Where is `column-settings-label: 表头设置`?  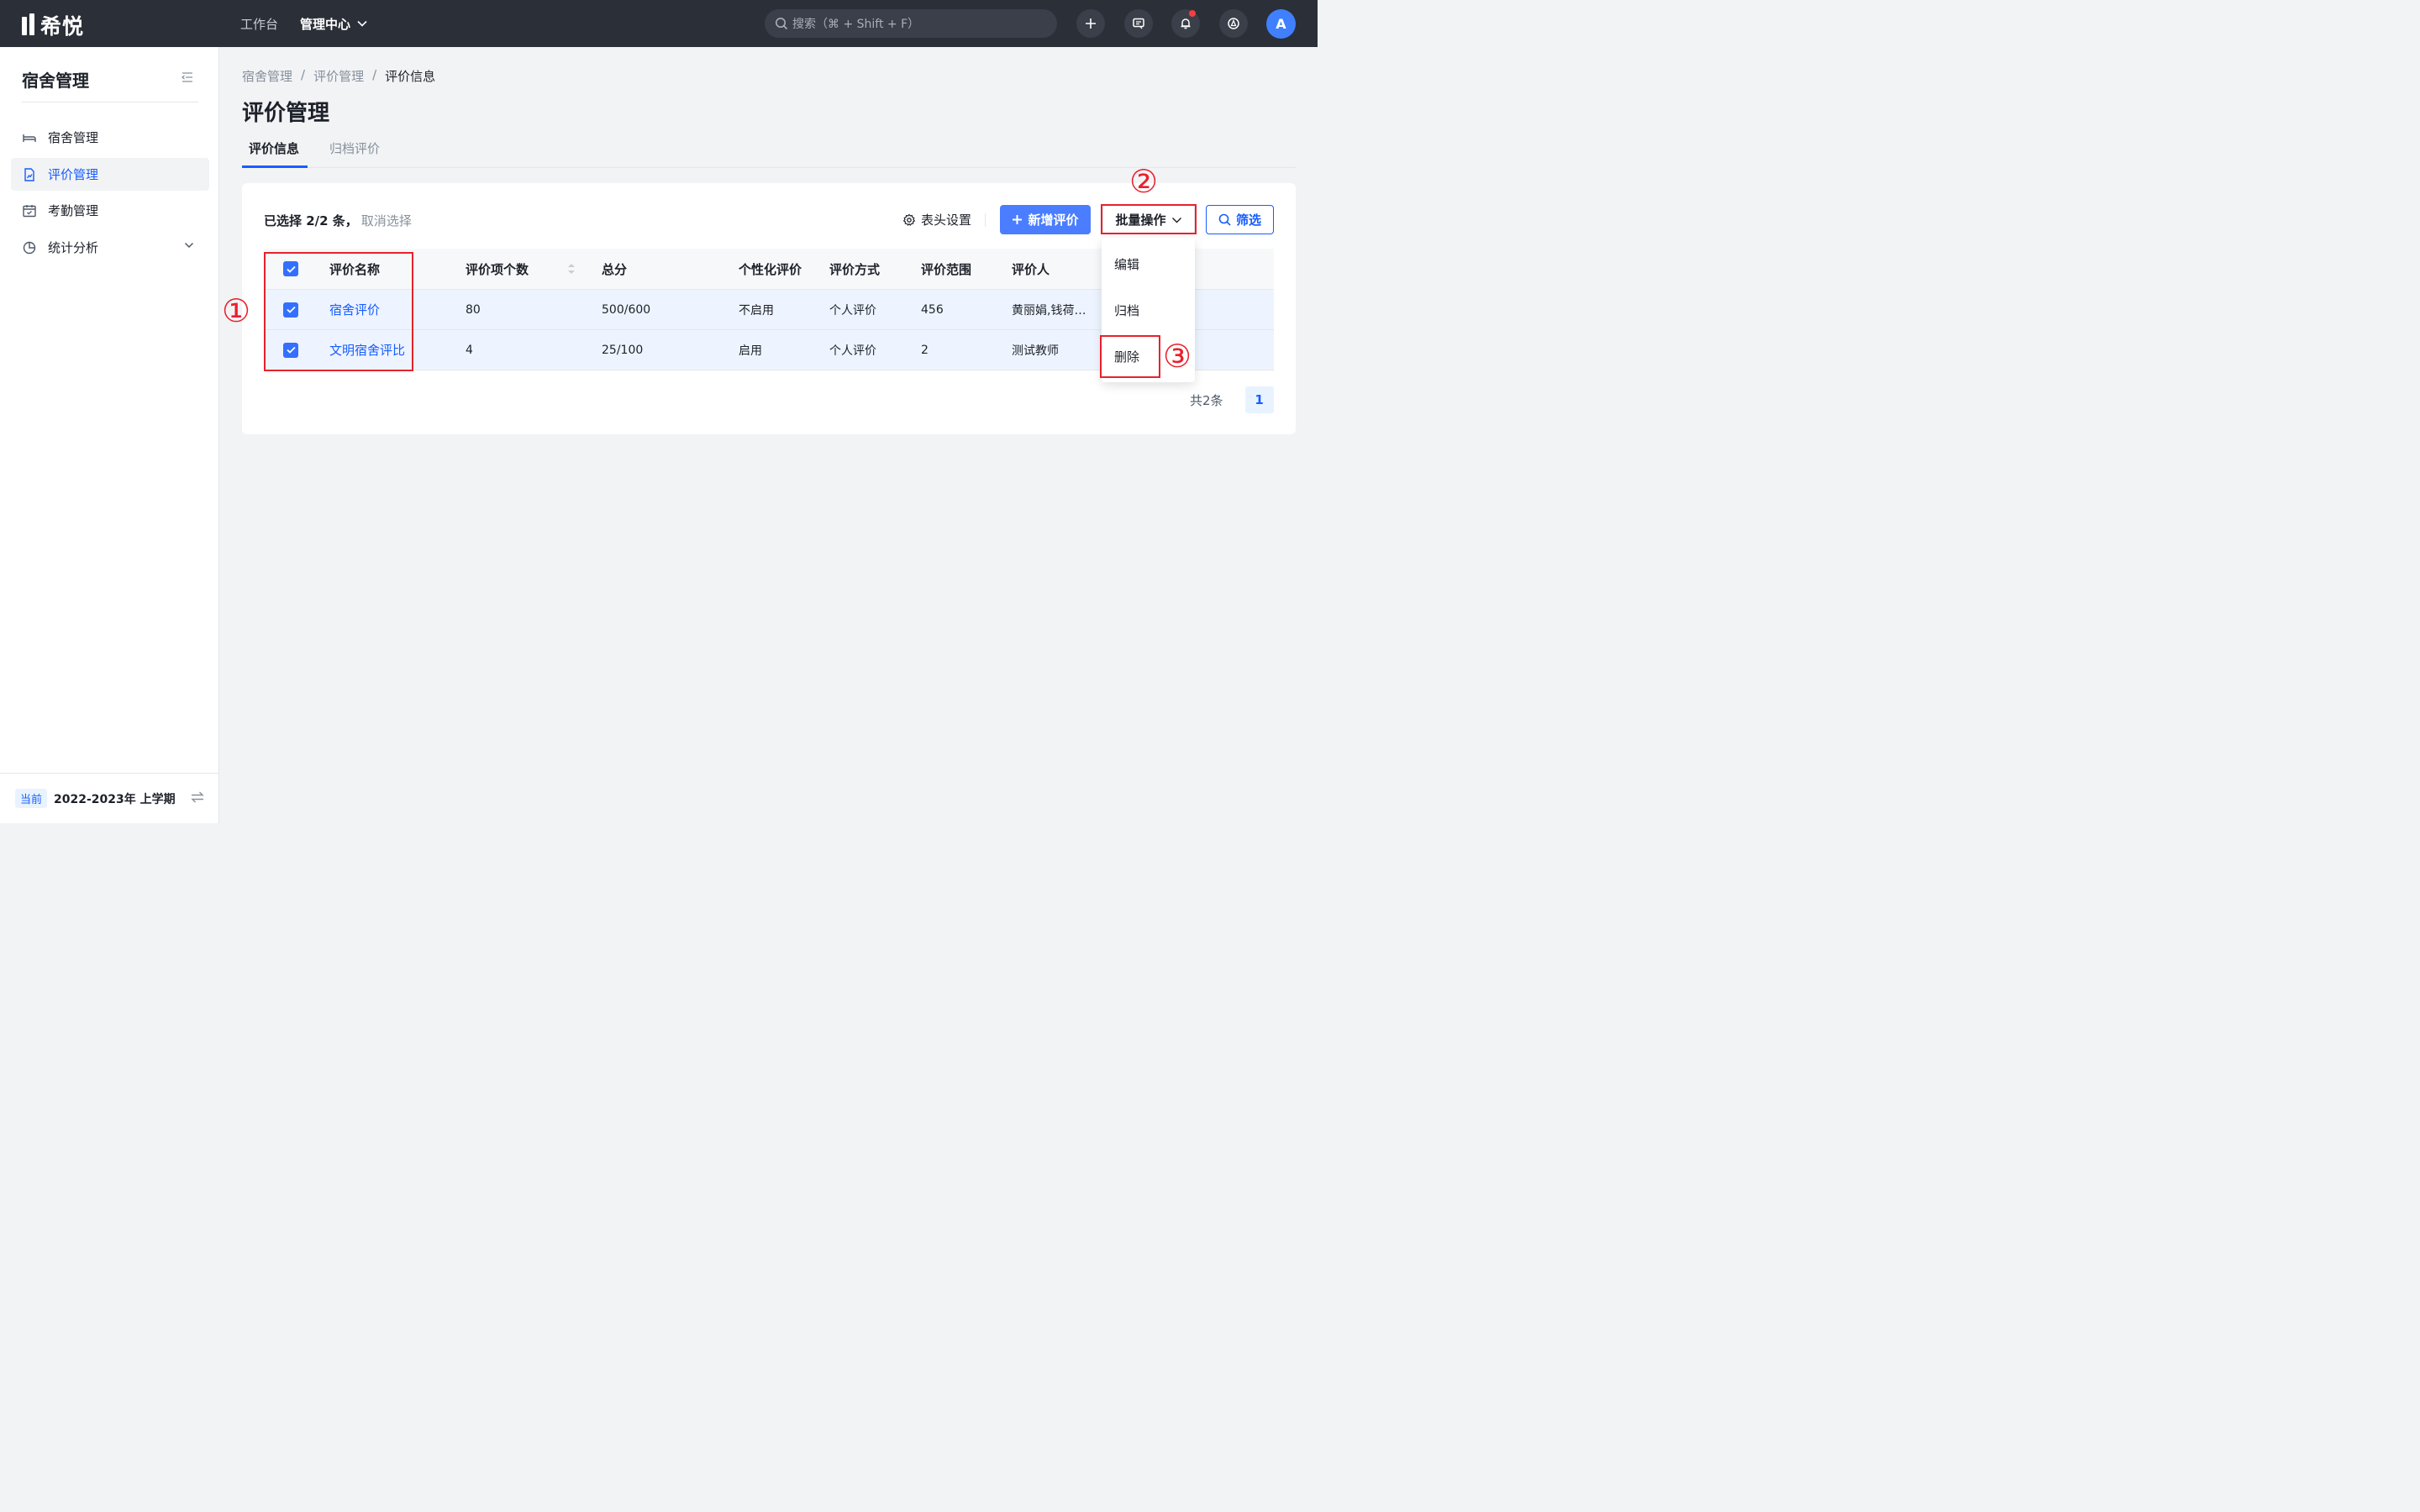
column-settings-label: 表头设置 is located at coordinates (946, 220).